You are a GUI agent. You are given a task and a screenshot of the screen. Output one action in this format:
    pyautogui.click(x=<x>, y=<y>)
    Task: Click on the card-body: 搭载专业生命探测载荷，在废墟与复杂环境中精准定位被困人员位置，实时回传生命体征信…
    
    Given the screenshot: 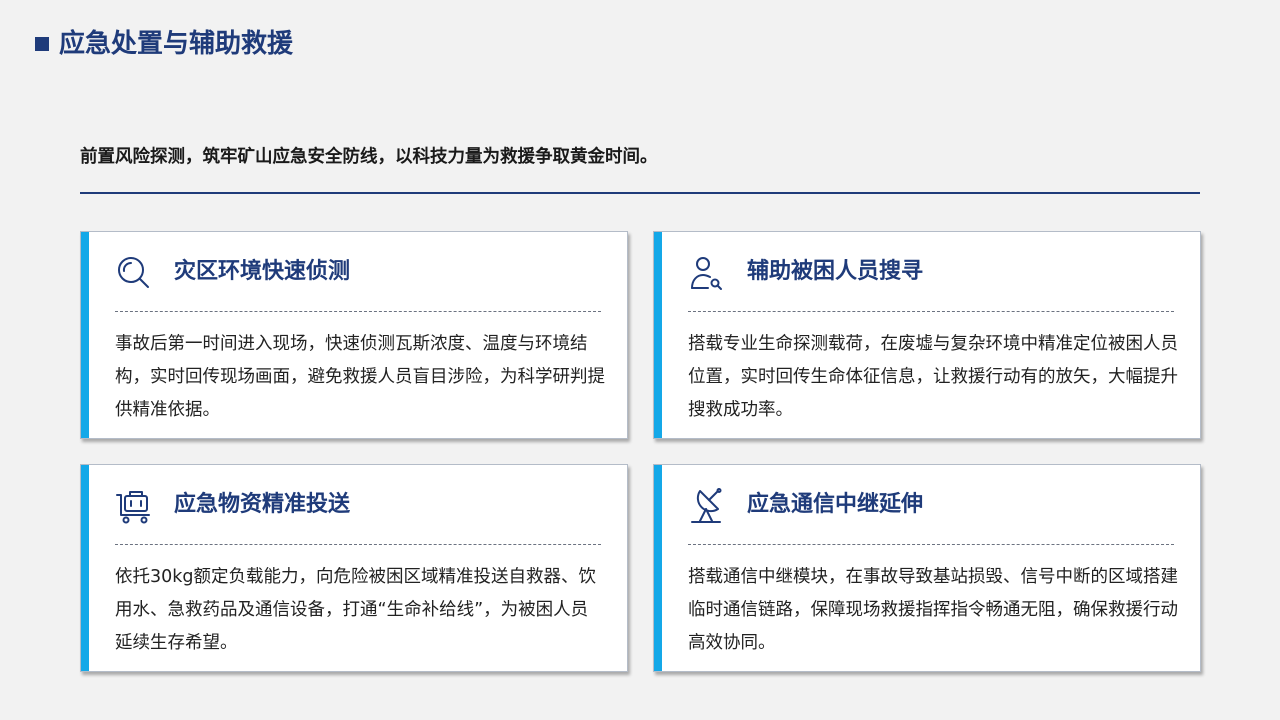 What is the action you would take?
    pyautogui.click(x=933, y=377)
    